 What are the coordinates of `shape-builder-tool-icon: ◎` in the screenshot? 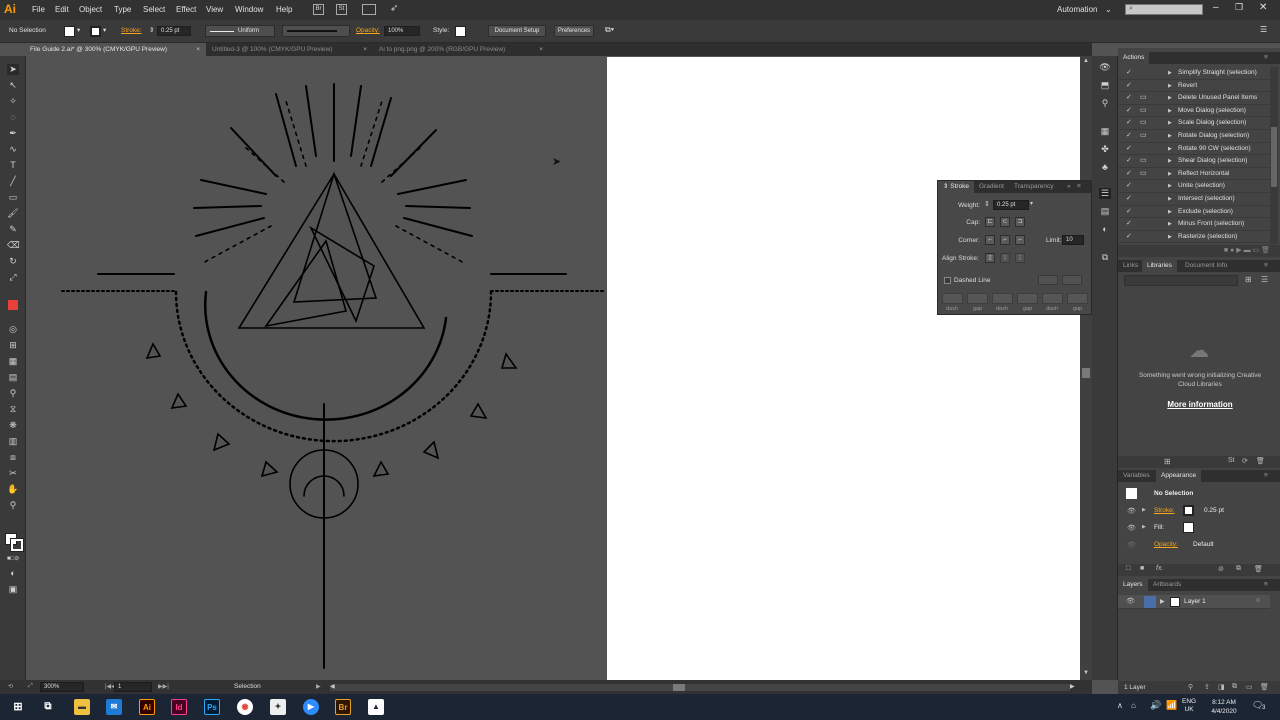 It's located at (13, 329).